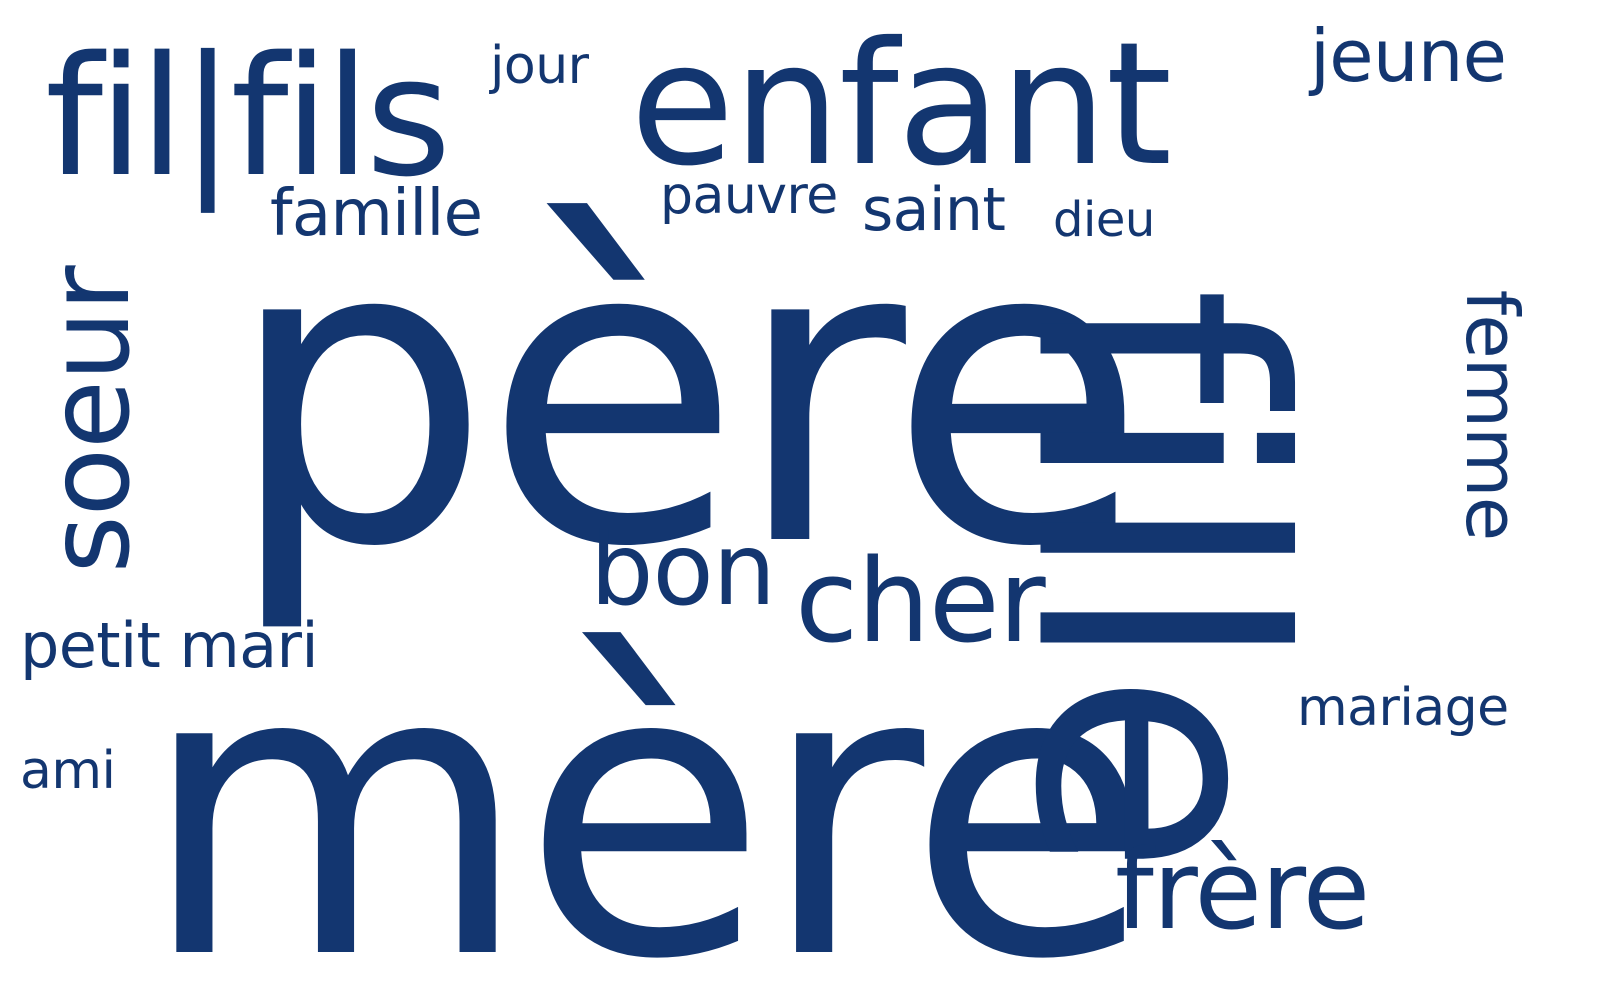 The image size is (1600, 1000). Describe the element at coordinates (169, 645) in the screenshot. I see `word-petit-mari: petit mari` at that location.